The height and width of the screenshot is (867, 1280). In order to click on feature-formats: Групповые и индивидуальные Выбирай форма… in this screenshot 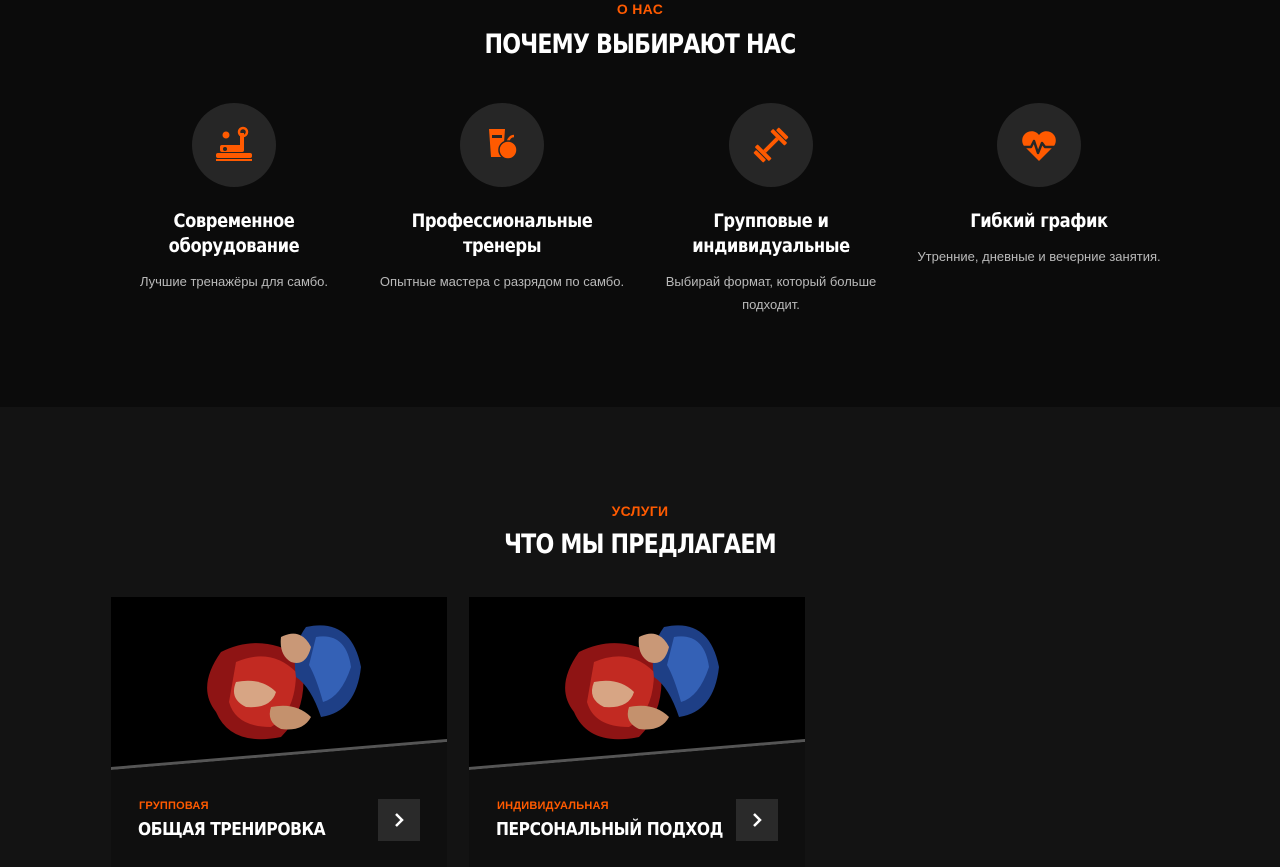, I will do `click(771, 209)`.